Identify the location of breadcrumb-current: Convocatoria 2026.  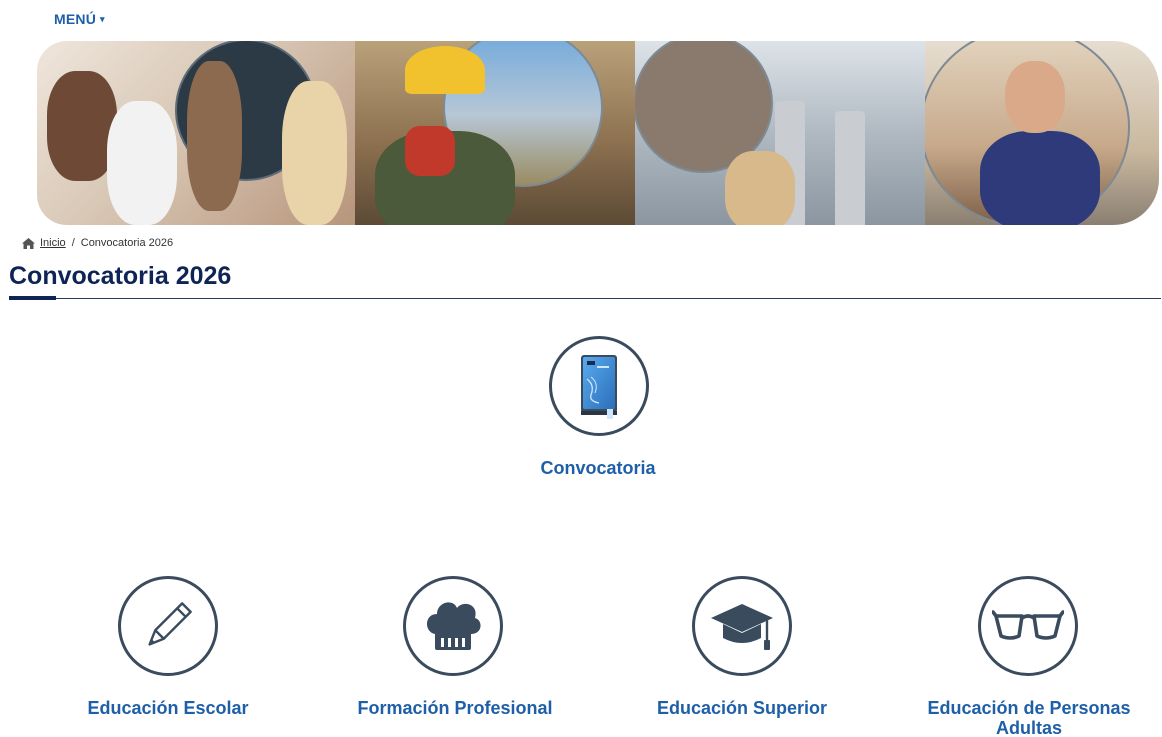
(127, 243).